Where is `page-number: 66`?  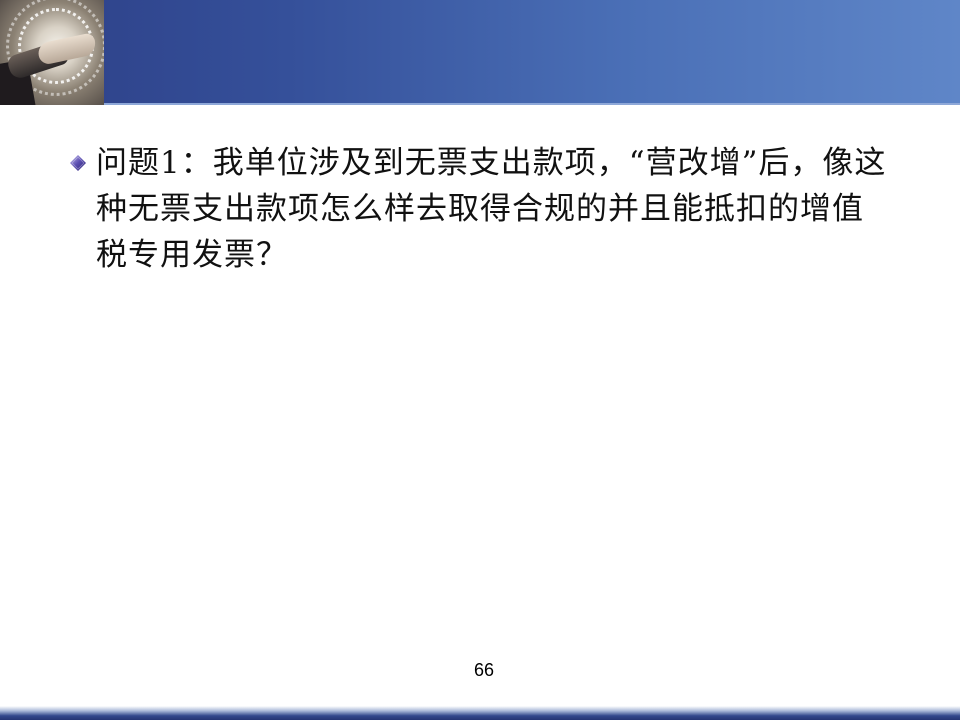 page-number: 66 is located at coordinates (484, 670).